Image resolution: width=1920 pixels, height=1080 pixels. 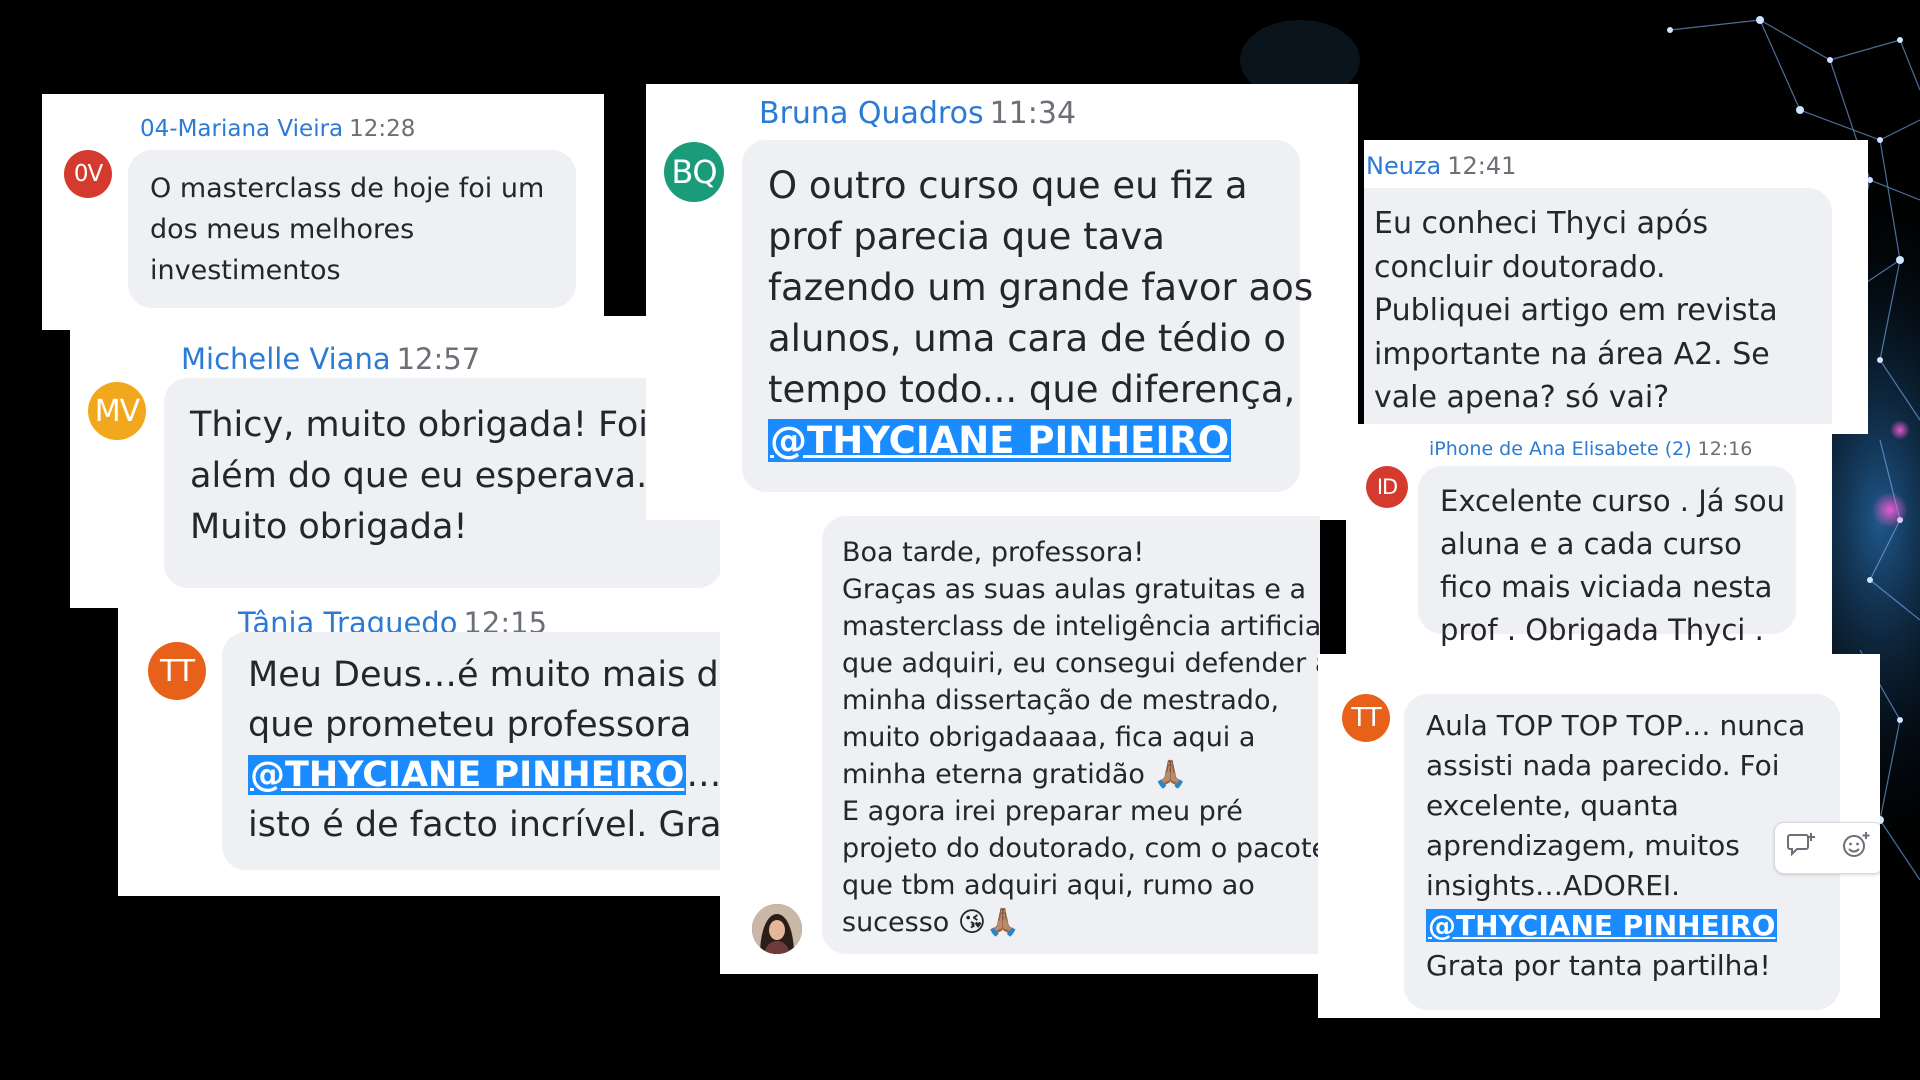 I want to click on message-time: 11:34, so click(x=1033, y=113).